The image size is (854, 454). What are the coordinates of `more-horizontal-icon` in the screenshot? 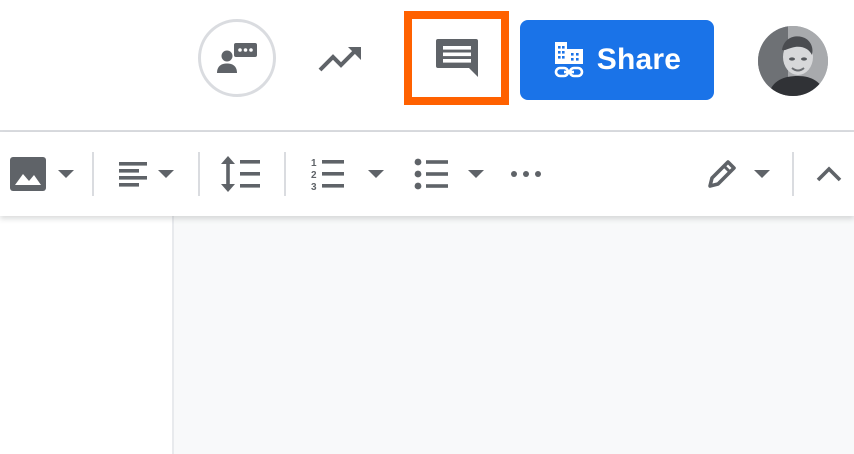 It's located at (526, 174).